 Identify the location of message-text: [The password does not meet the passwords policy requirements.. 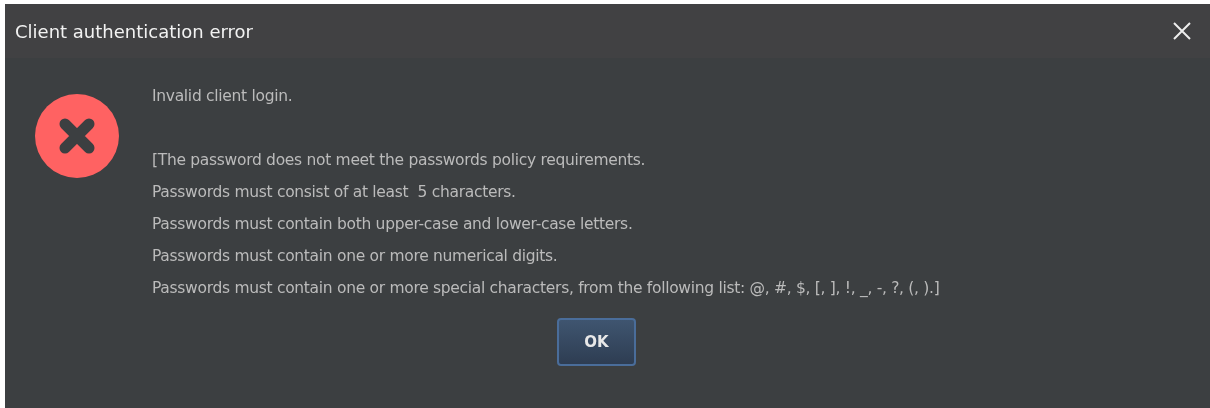
(399, 160).